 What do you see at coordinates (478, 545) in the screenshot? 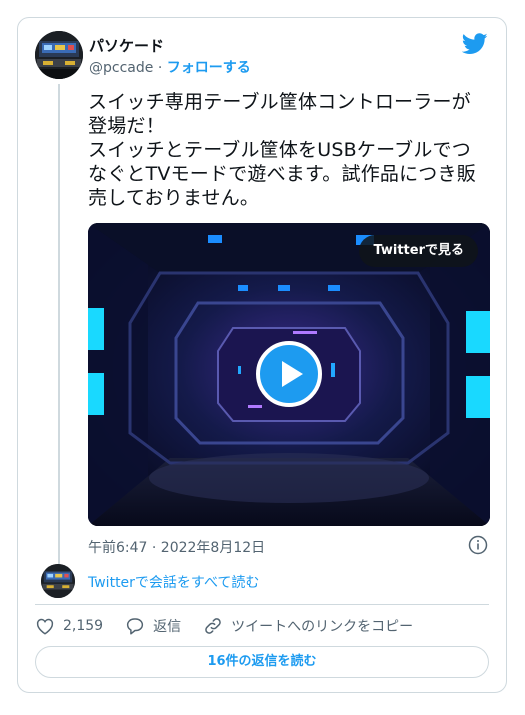
I see `info-icon` at bounding box center [478, 545].